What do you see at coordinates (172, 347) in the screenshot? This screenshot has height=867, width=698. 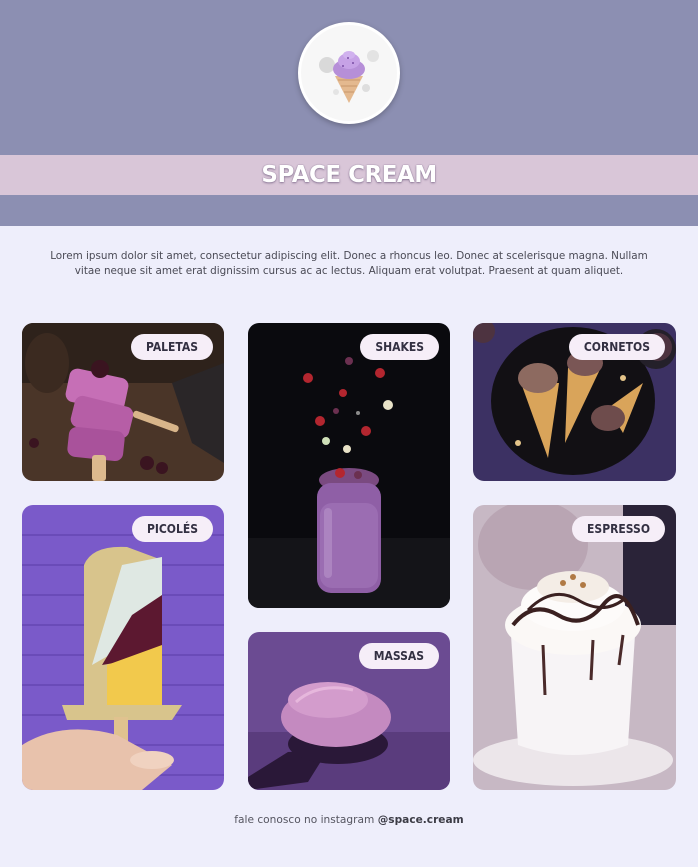 I see `category-label-paletas: PALETAS` at bounding box center [172, 347].